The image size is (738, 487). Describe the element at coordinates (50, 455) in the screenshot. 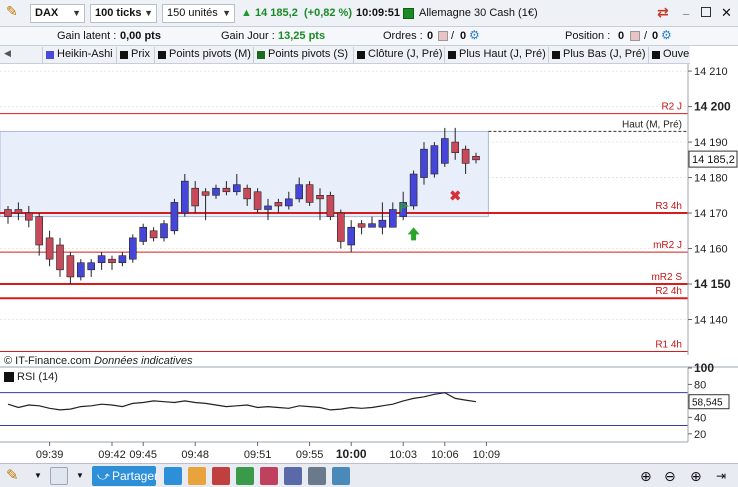

I see `time-tick-label: 09:39` at that location.